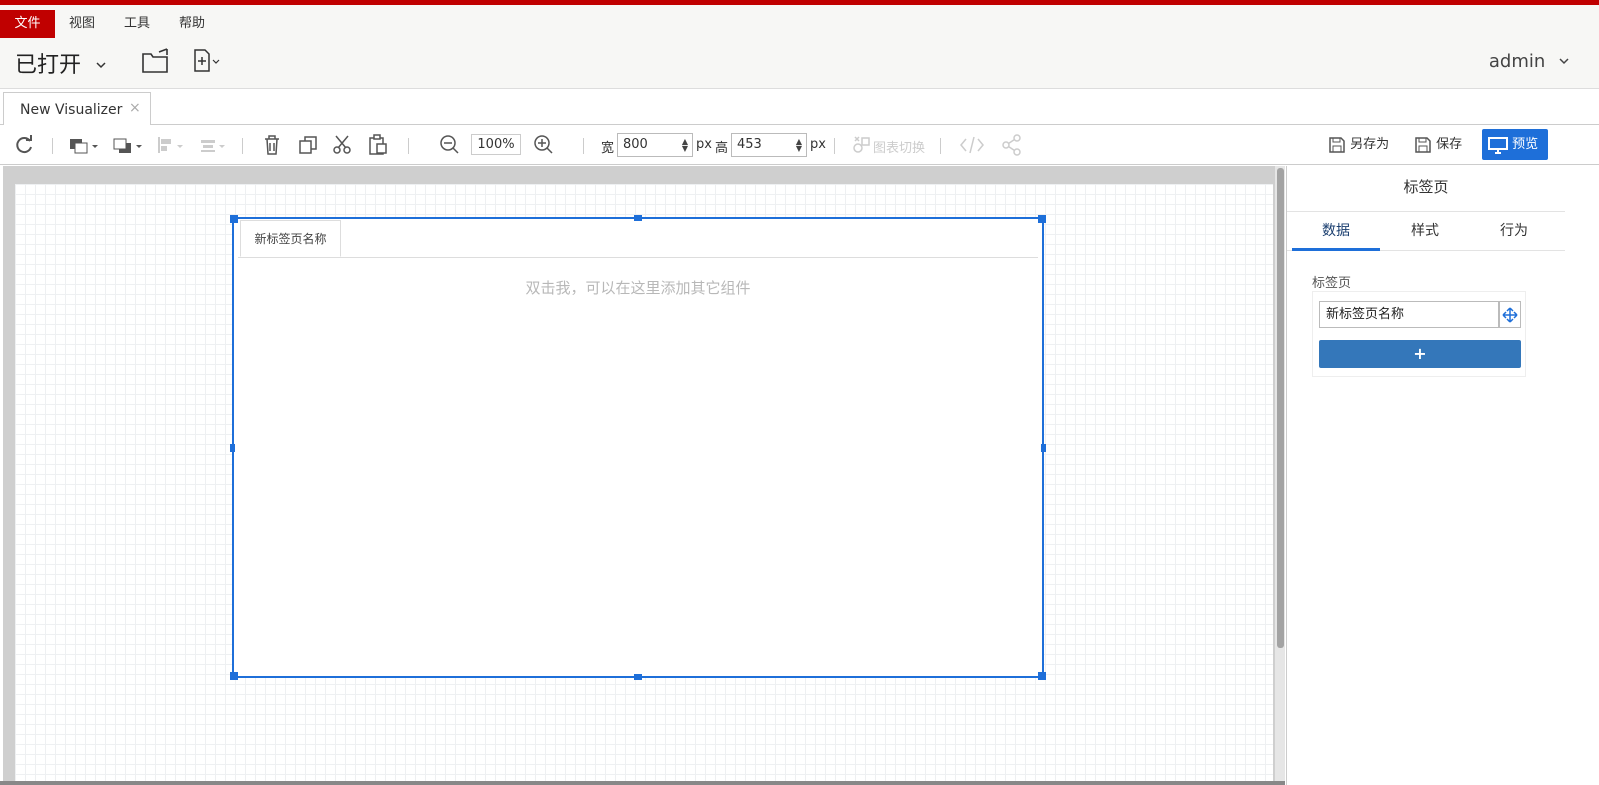 This screenshot has height=785, width=1599. I want to click on width-unit: px, so click(704, 144).